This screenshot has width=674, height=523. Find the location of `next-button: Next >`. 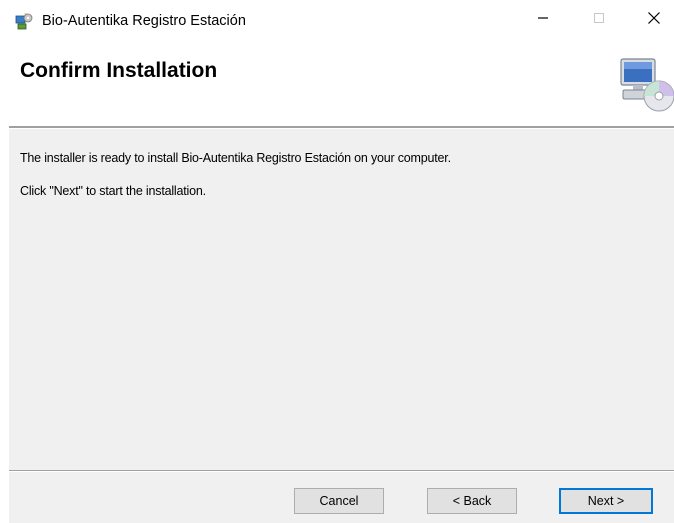

next-button: Next > is located at coordinates (606, 501).